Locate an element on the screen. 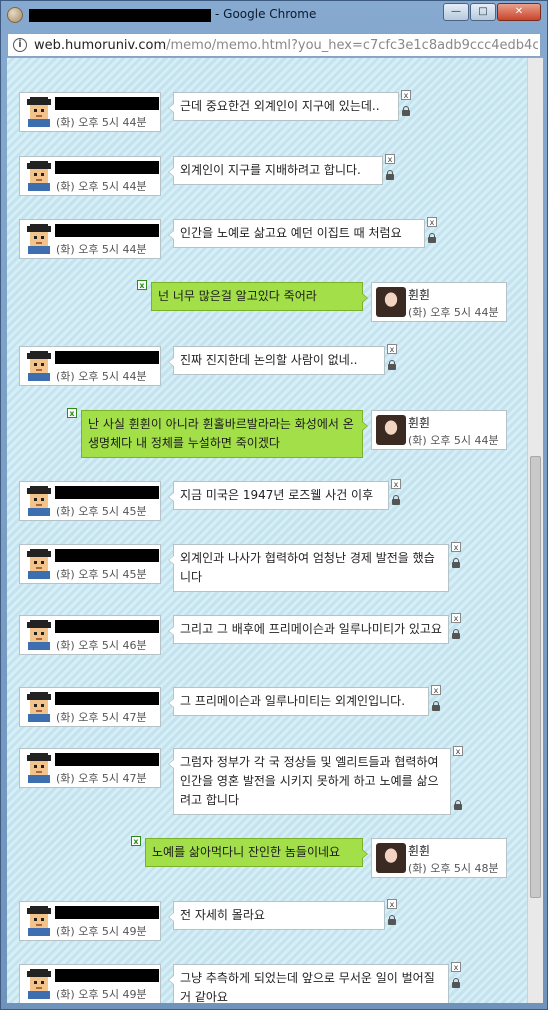 The width and height of the screenshot is (548, 1010). message-text: 노예를 삶아먹다니 잔인한 놈들이네요 is located at coordinates (246, 852).